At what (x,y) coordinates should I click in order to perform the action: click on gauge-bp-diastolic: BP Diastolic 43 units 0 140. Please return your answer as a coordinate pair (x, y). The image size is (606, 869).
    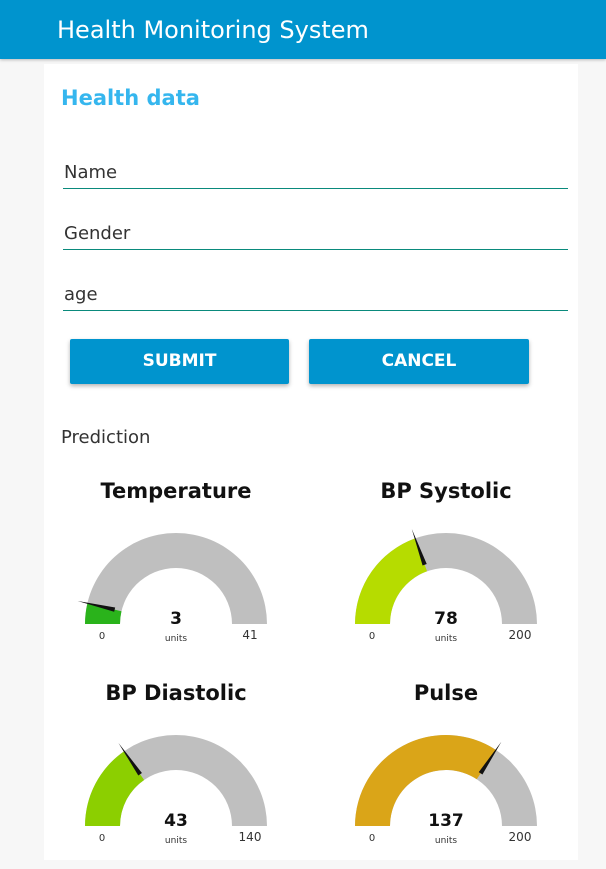
    Looking at the image, I should click on (176, 774).